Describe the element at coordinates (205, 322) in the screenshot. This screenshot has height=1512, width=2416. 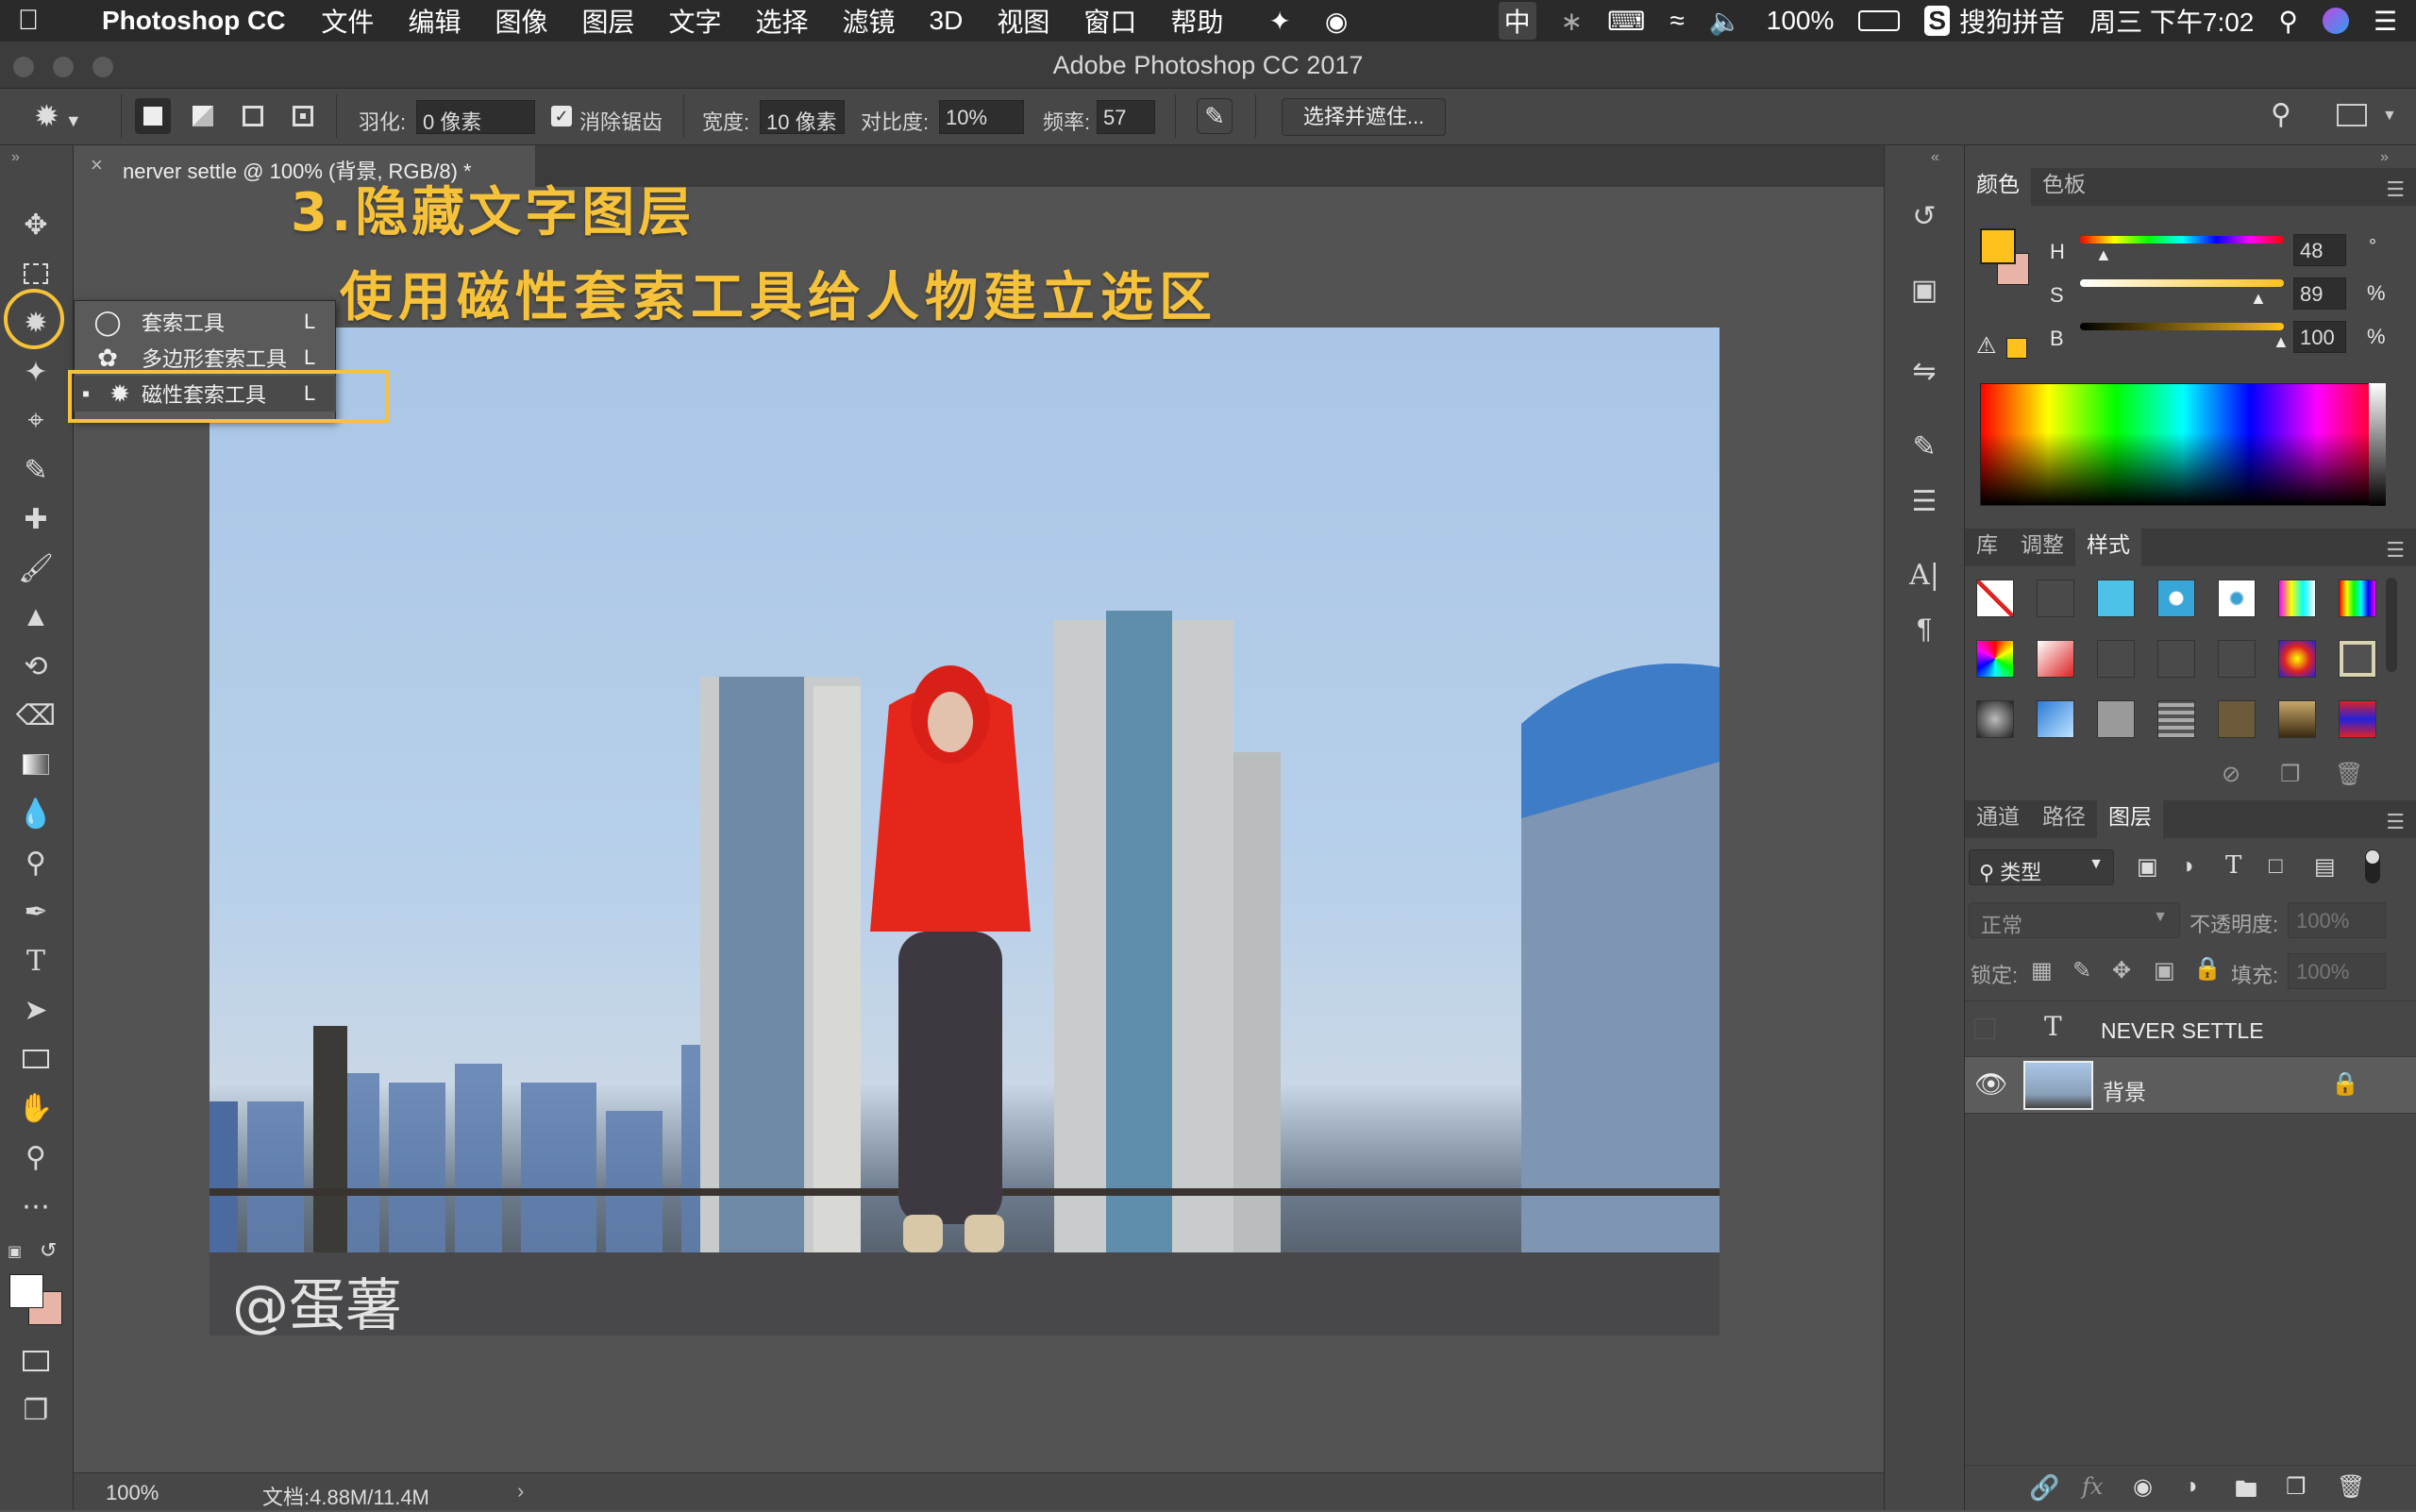
I see `flyout-item-lasso: ◯ 套索工具 L` at that location.